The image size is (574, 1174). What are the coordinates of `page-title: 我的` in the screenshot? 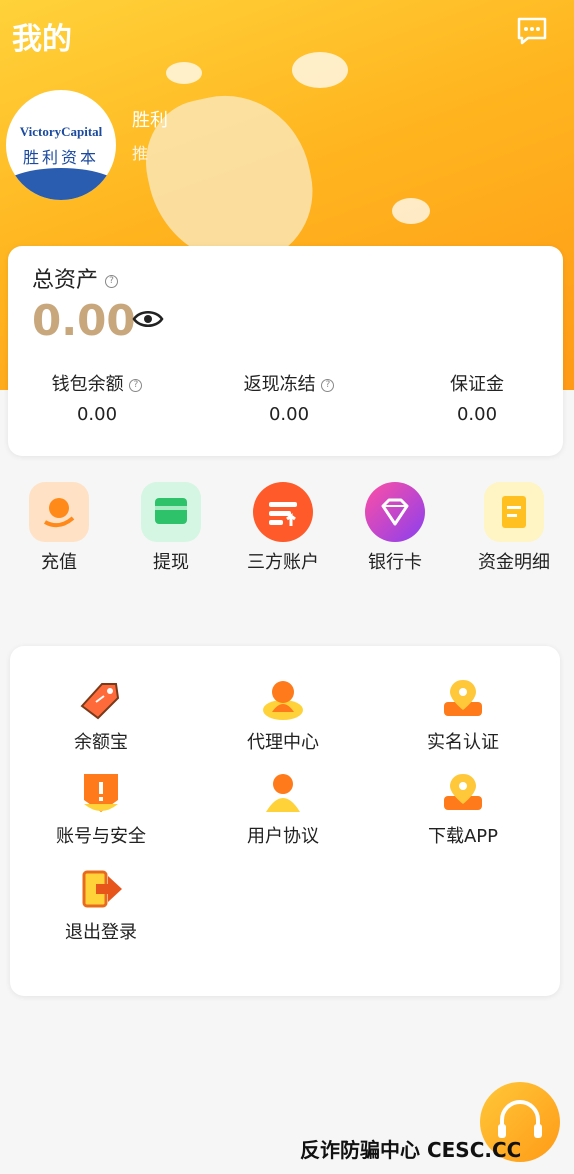 It's located at (42, 39).